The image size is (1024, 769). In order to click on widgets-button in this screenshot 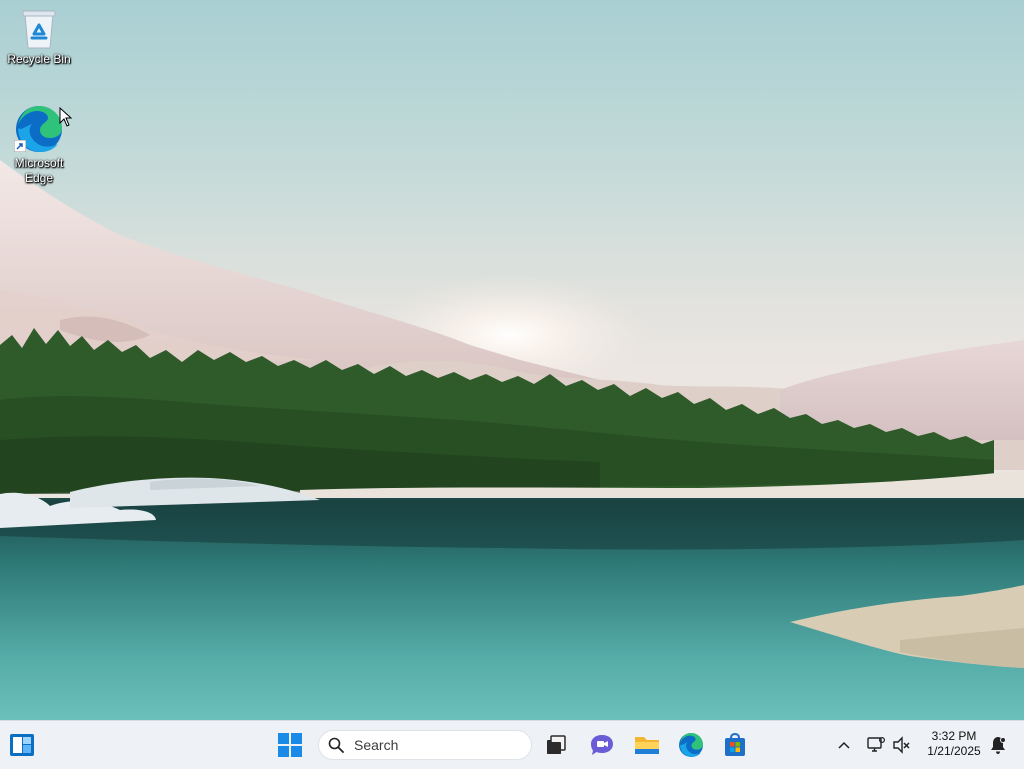, I will do `click(22, 745)`.